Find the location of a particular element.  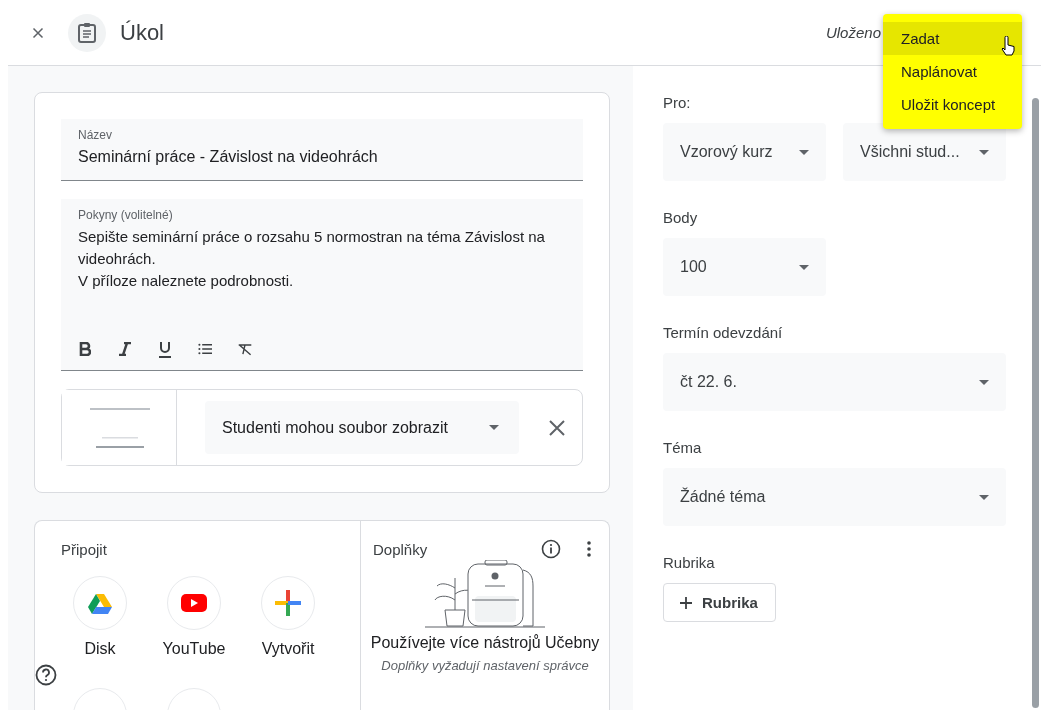

instructions-field: Pokyny (volitelné) Sepište seminární práce o rozsahu 5 normostran na téma Závislost na videohrách. V příloze naleznete podrobnosti. is located at coordinates (322, 285).